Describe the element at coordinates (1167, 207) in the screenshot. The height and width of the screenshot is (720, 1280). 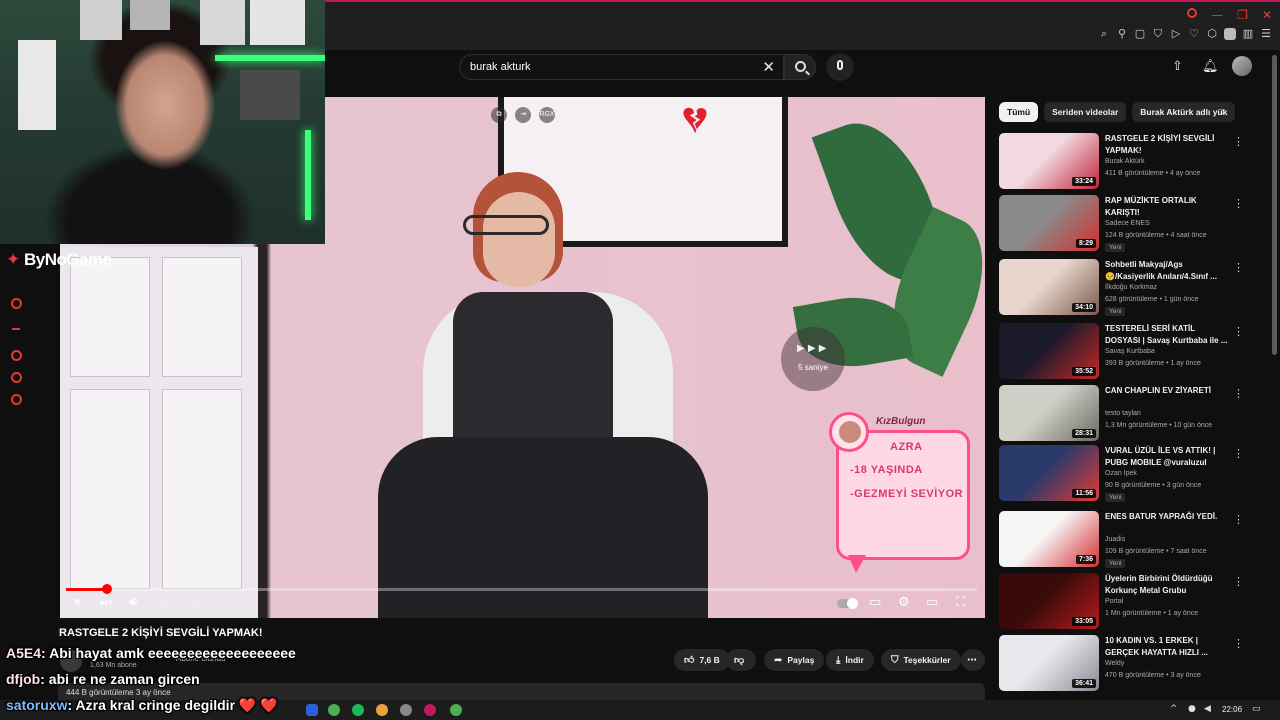
I see `video-title: RAP MÜZİKTE ORTALIK KARIŞTI!` at that location.